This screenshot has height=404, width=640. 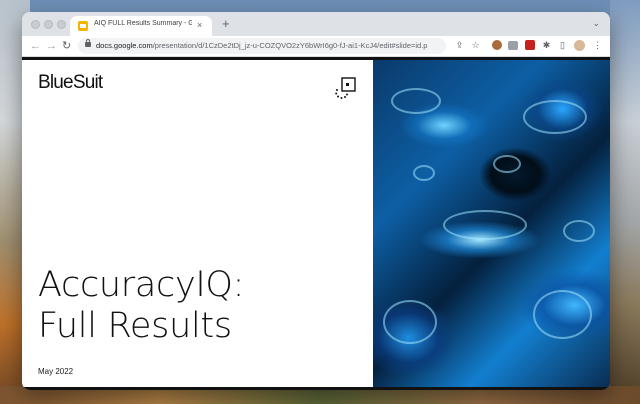 What do you see at coordinates (596, 23) in the screenshot?
I see `tab-search-chevron-icon: ⌄` at bounding box center [596, 23].